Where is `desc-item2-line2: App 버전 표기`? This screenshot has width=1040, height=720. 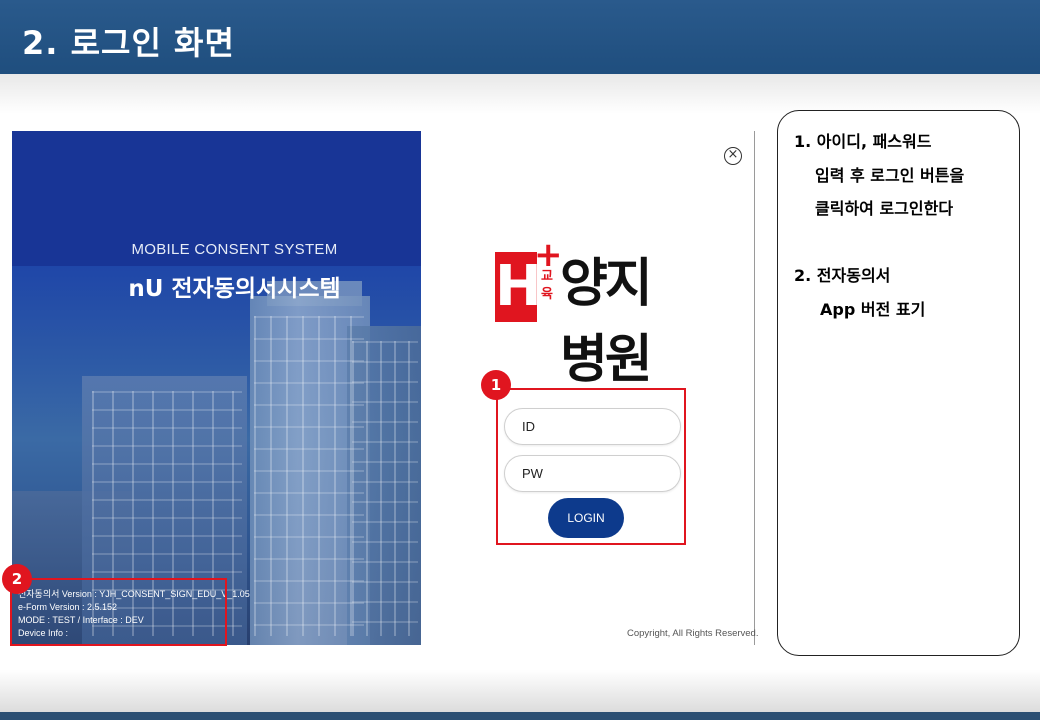 desc-item2-line2: App 버전 표기 is located at coordinates (873, 309).